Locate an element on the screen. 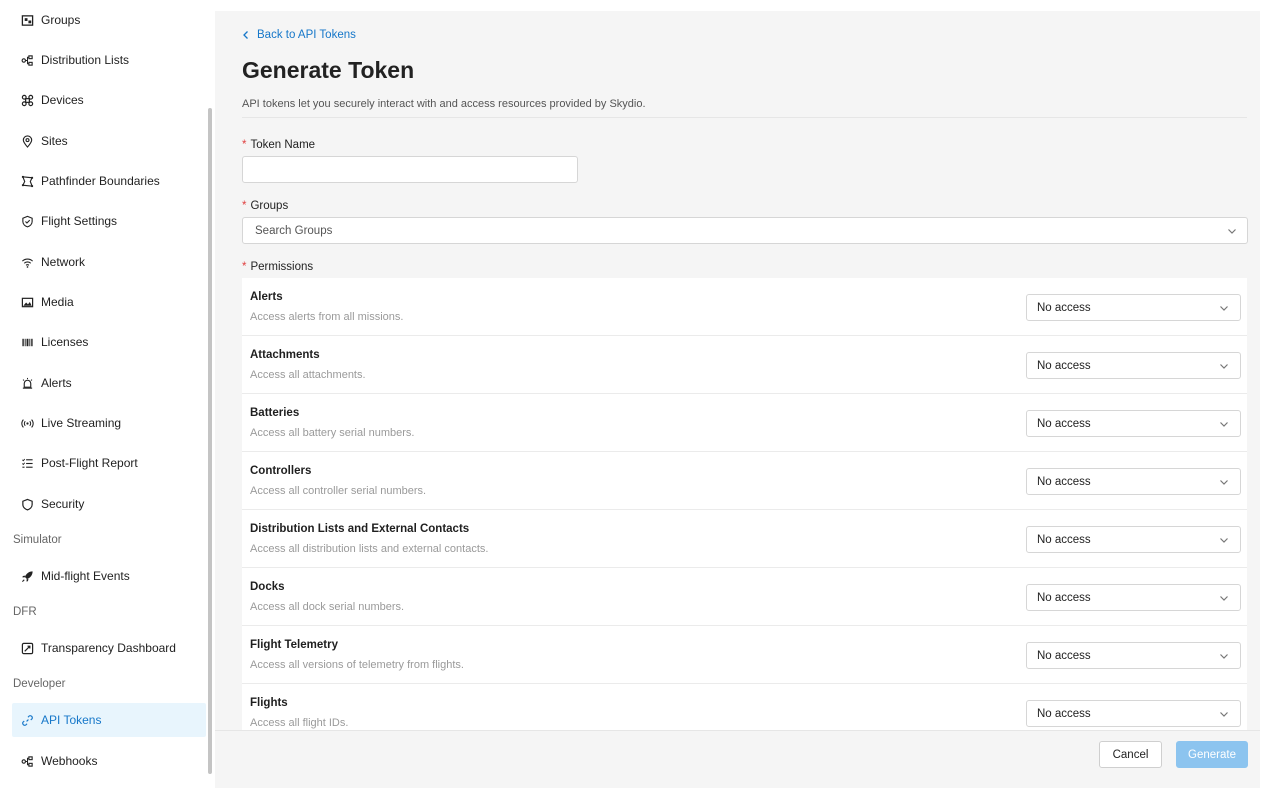 The height and width of the screenshot is (788, 1264). sidebar-item-sites: Sites is located at coordinates (109, 141).